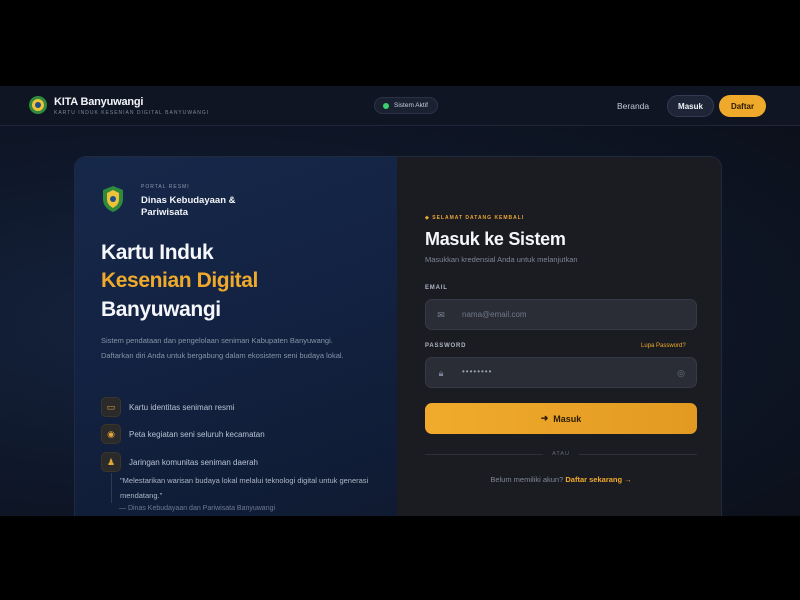 This screenshot has width=800, height=600. I want to click on nav-register-button: Daftar, so click(742, 106).